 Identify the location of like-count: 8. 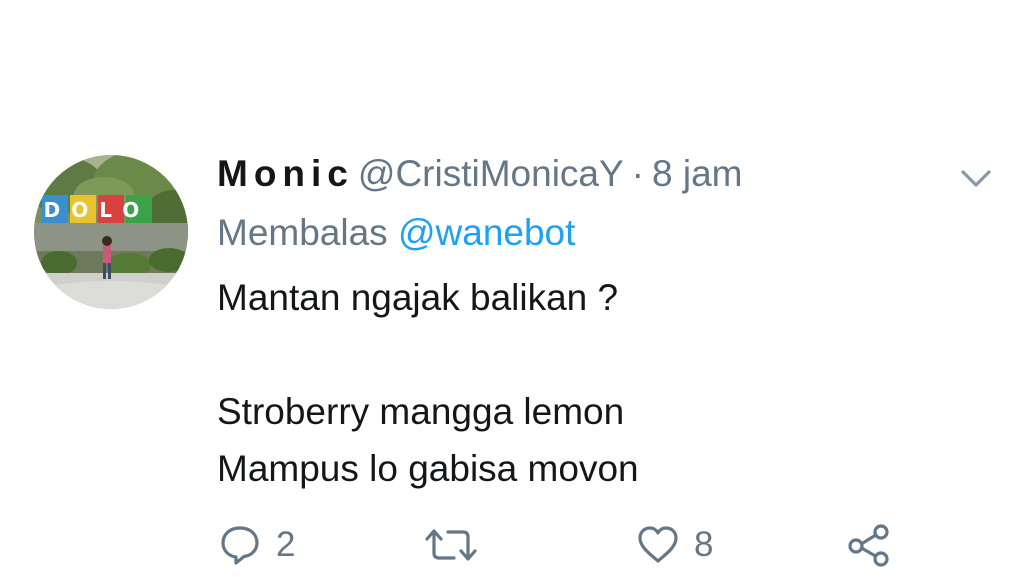
(704, 544).